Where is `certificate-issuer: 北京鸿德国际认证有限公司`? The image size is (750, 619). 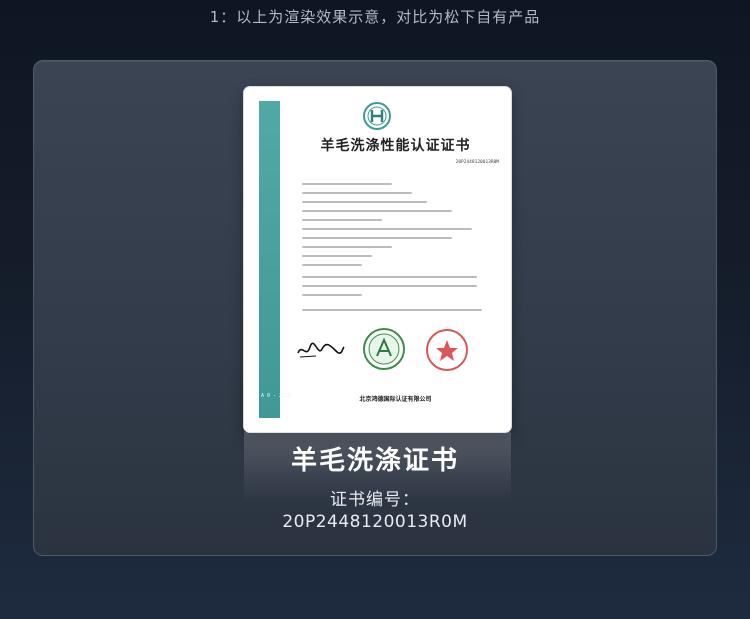 certificate-issuer: 北京鸿德国际认证有限公司 is located at coordinates (395, 399).